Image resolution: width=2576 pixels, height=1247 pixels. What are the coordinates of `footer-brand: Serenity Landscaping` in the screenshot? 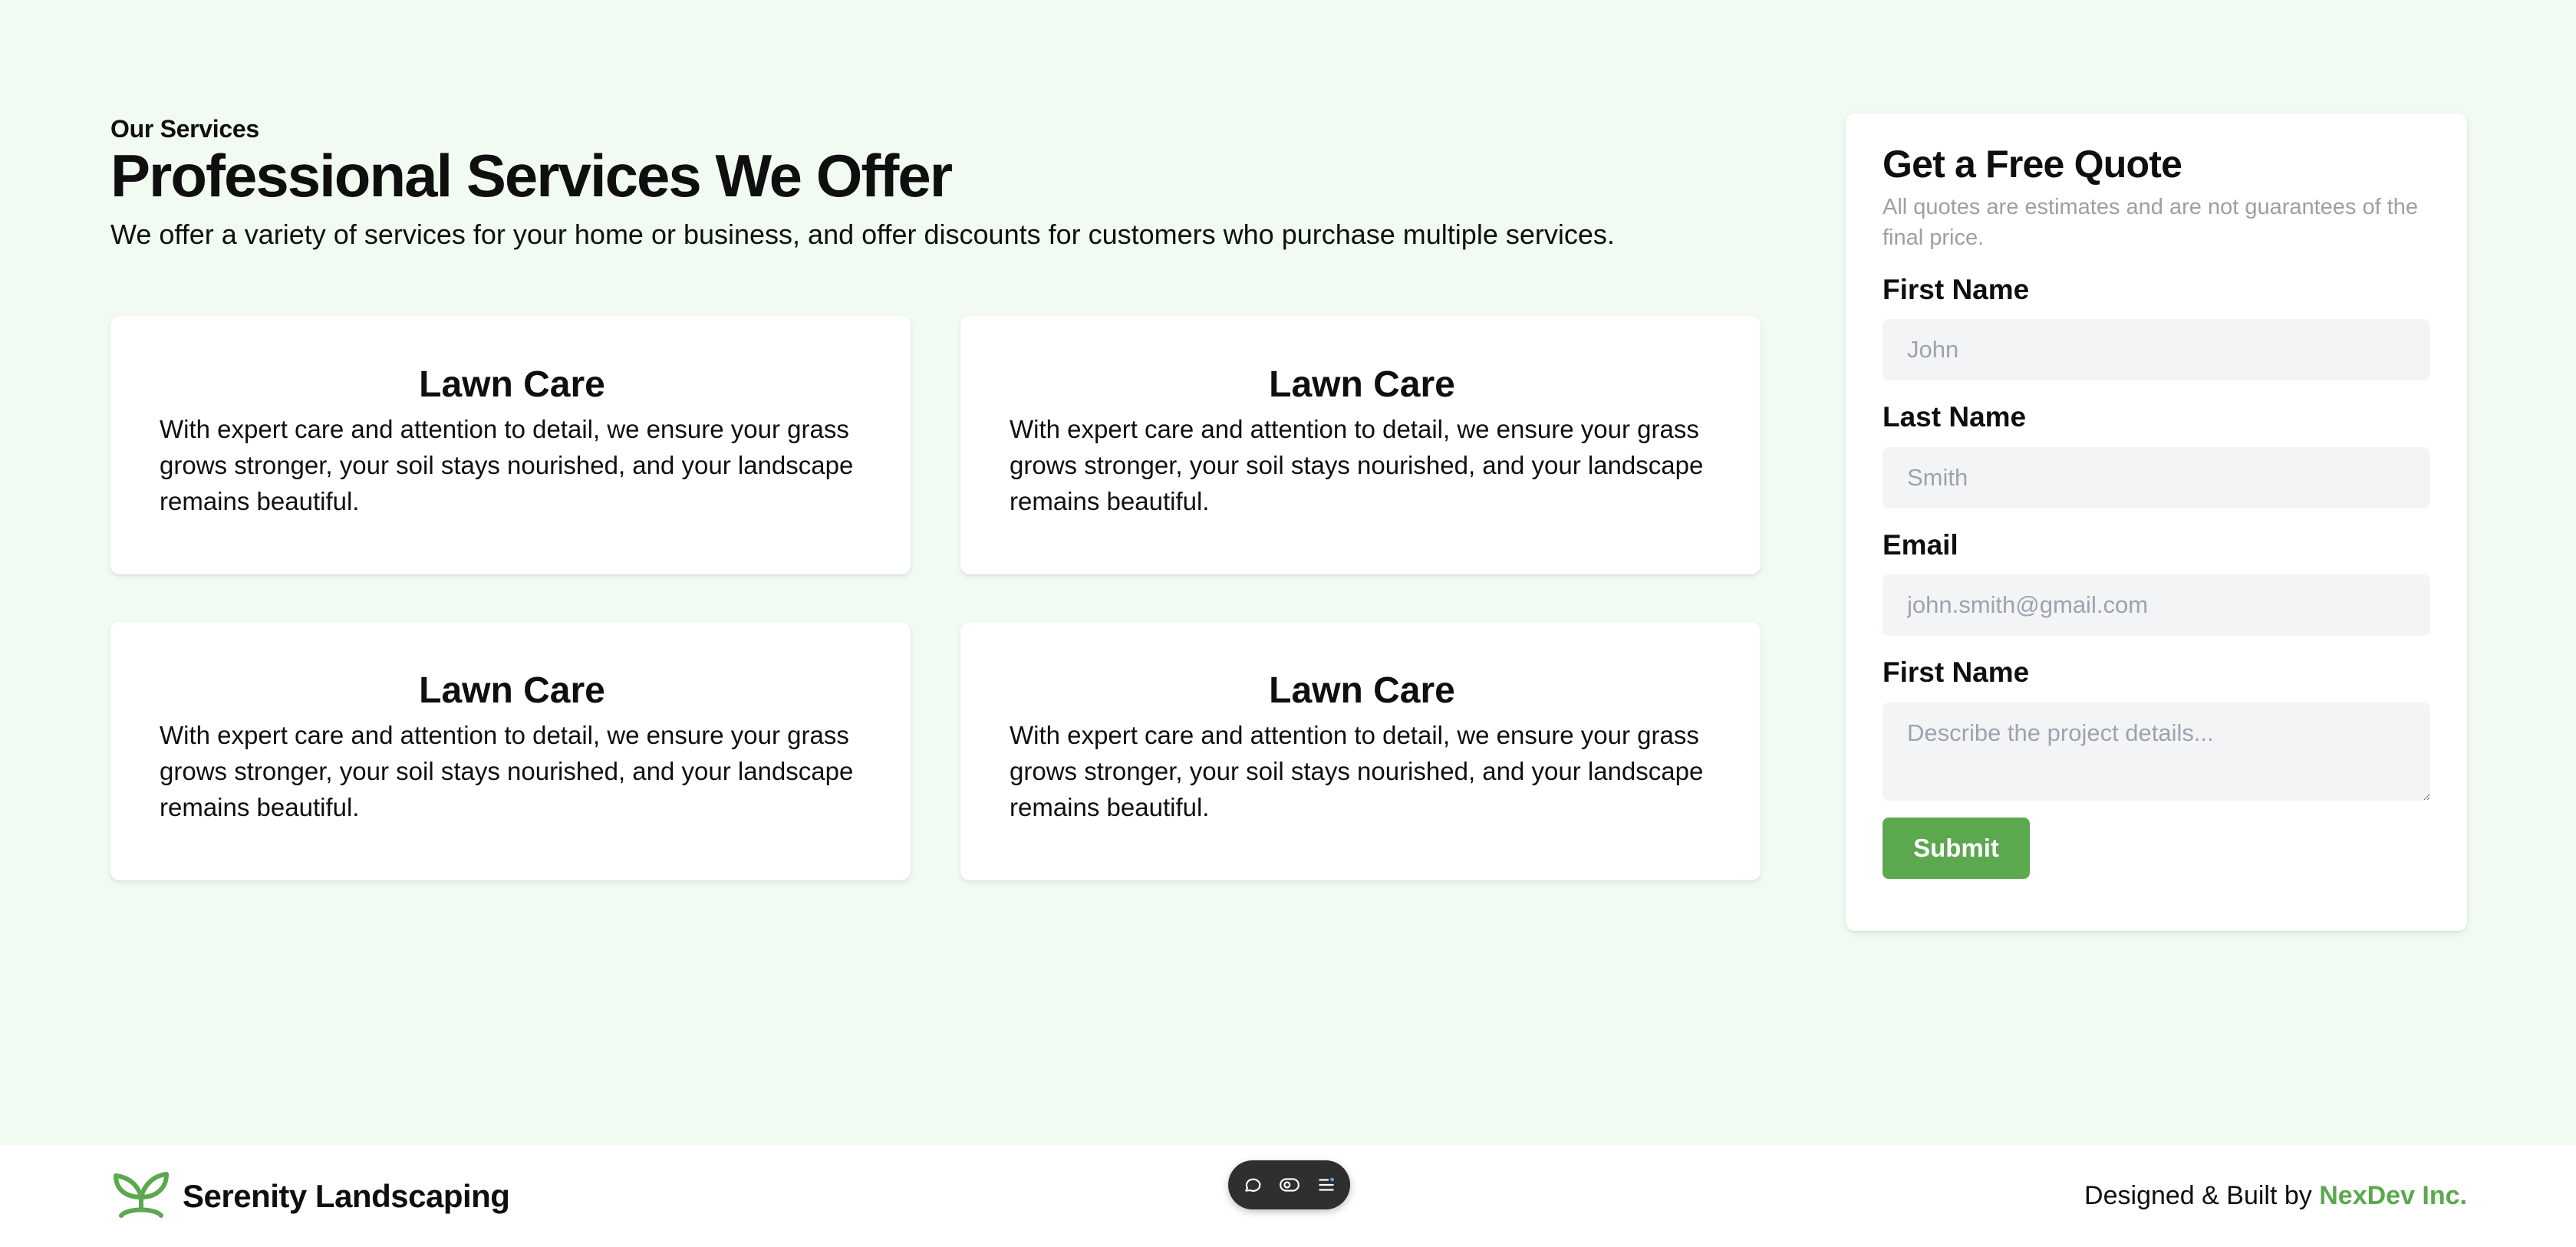 It's located at (311, 1196).